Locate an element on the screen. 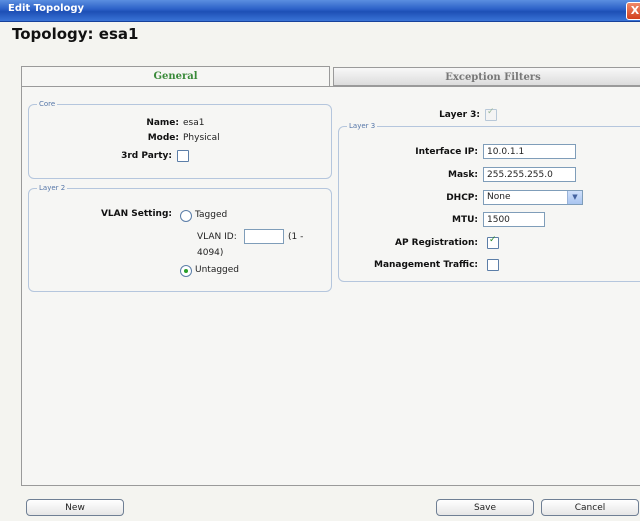  title-bar: Edit Topology X is located at coordinates (320, 11).